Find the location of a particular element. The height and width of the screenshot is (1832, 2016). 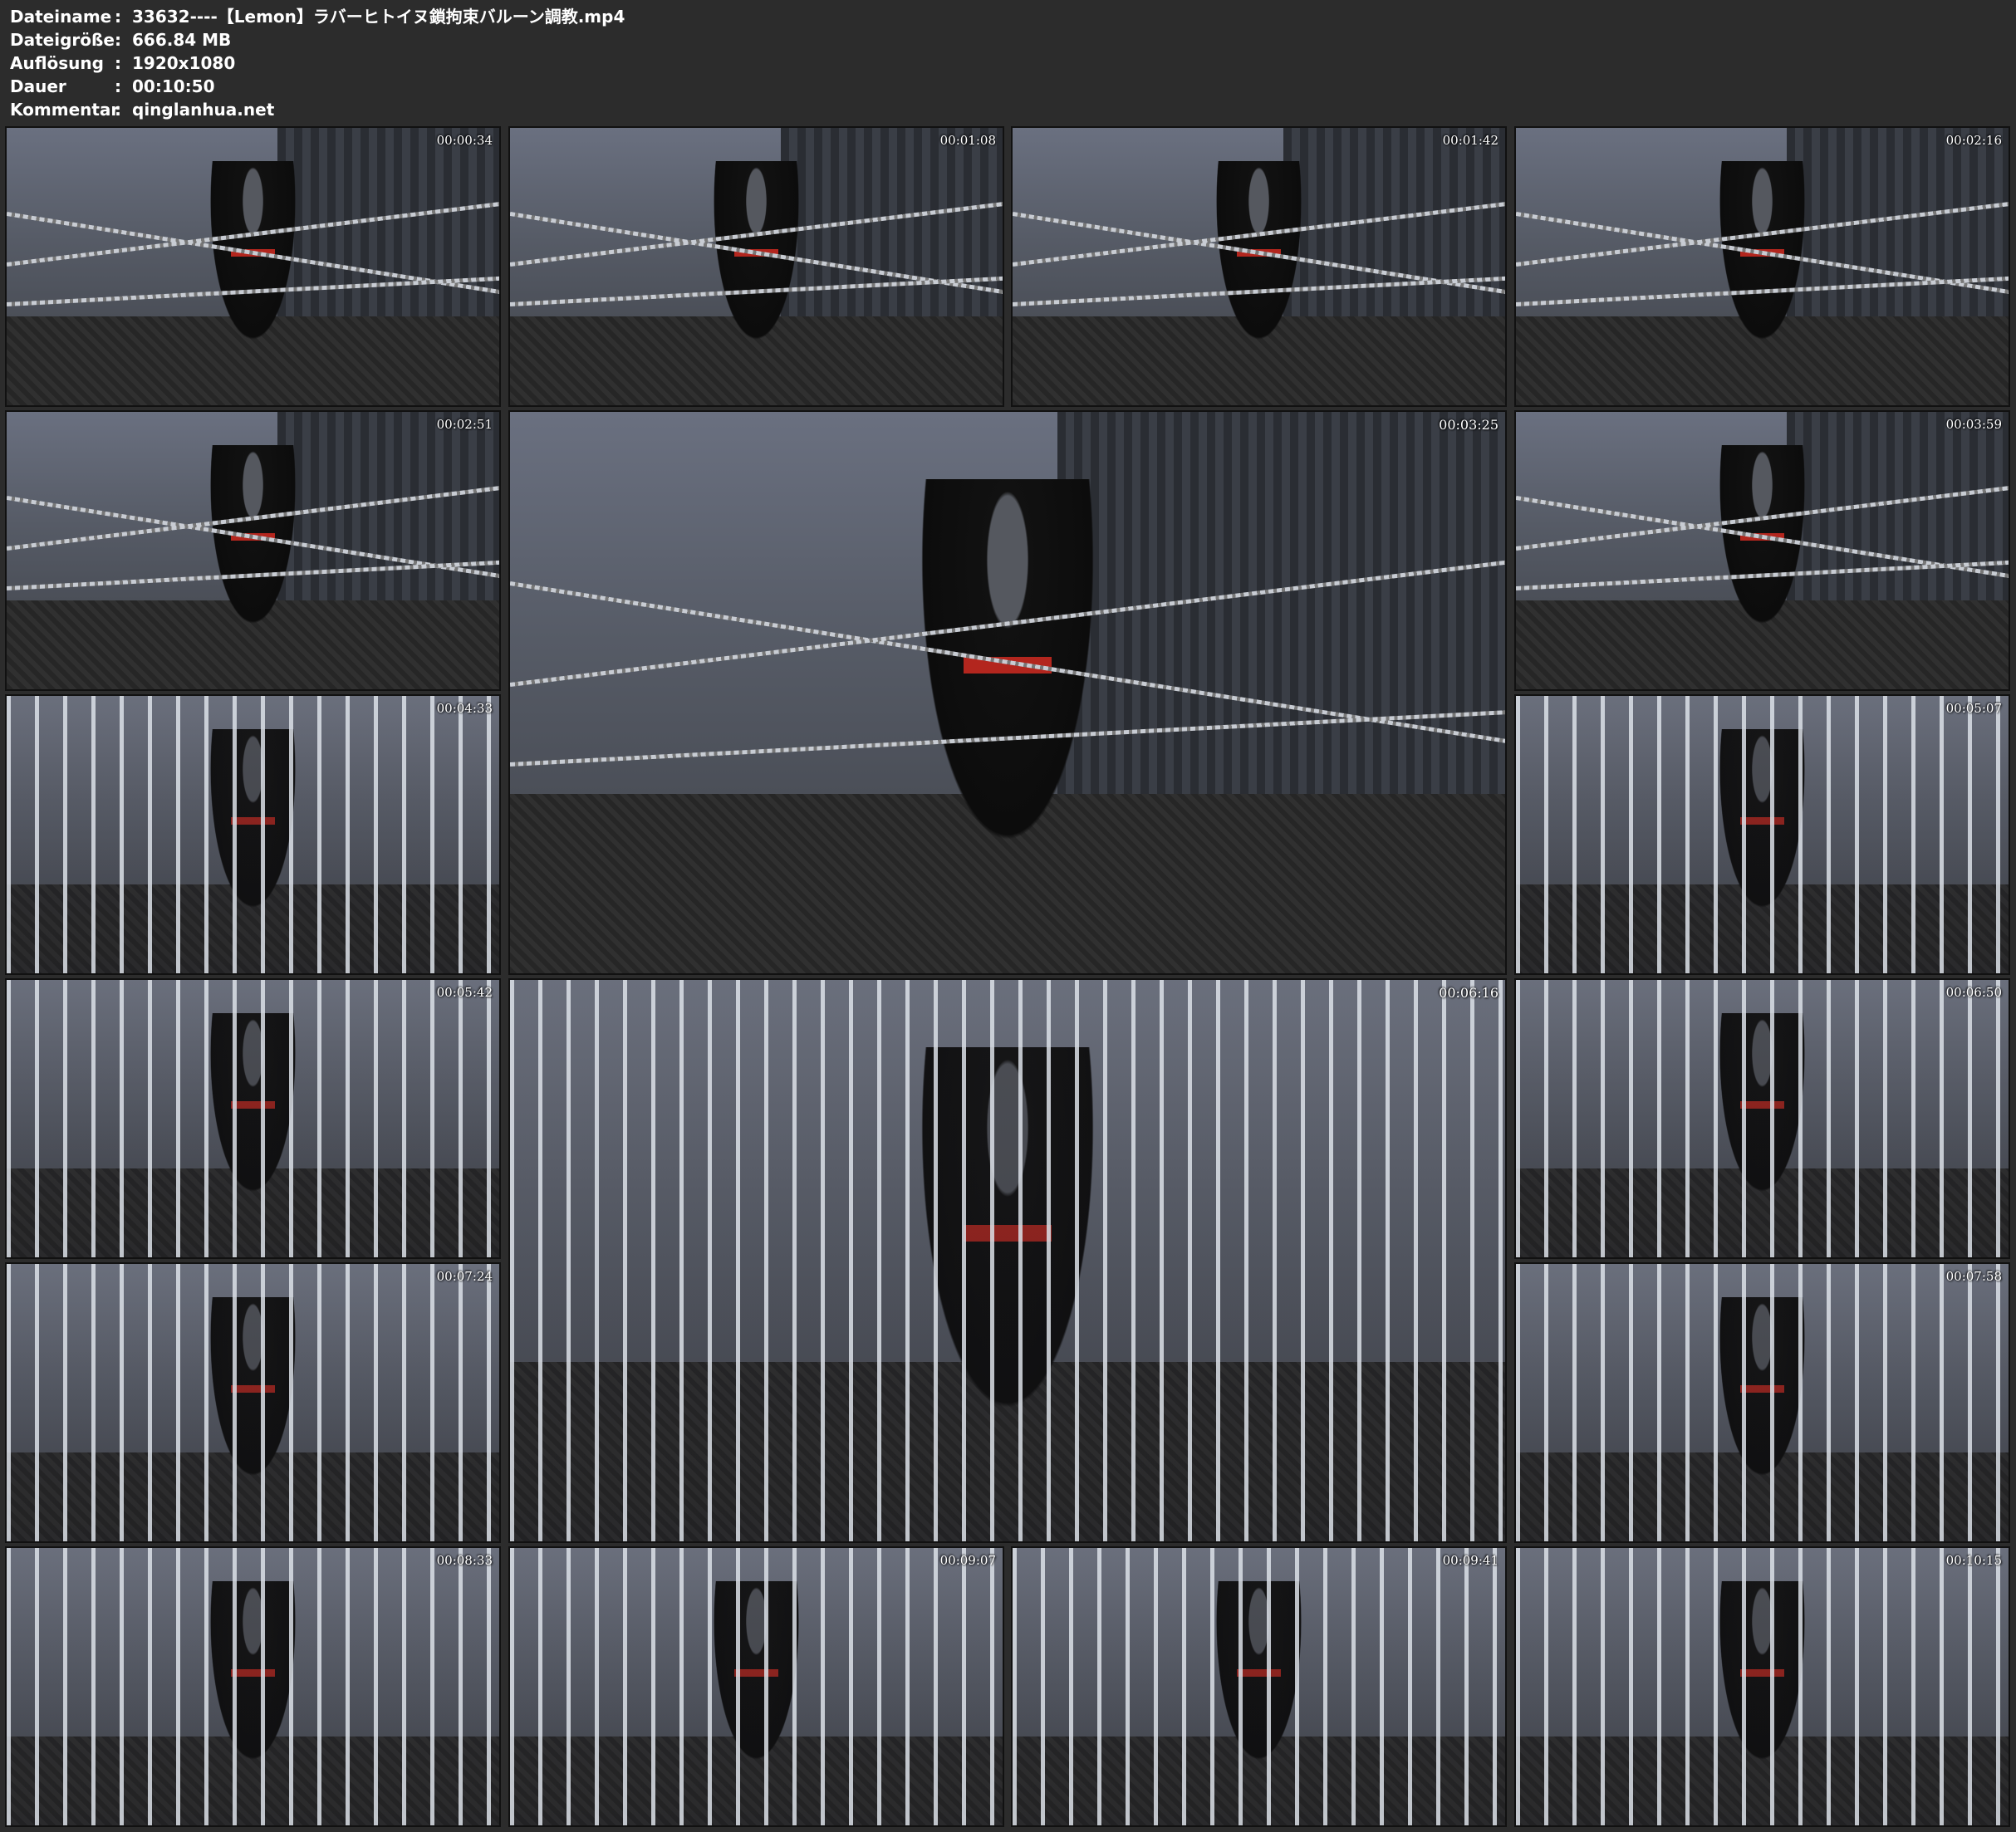

thumbnail-timestamp: 00:02:51 is located at coordinates (464, 424).